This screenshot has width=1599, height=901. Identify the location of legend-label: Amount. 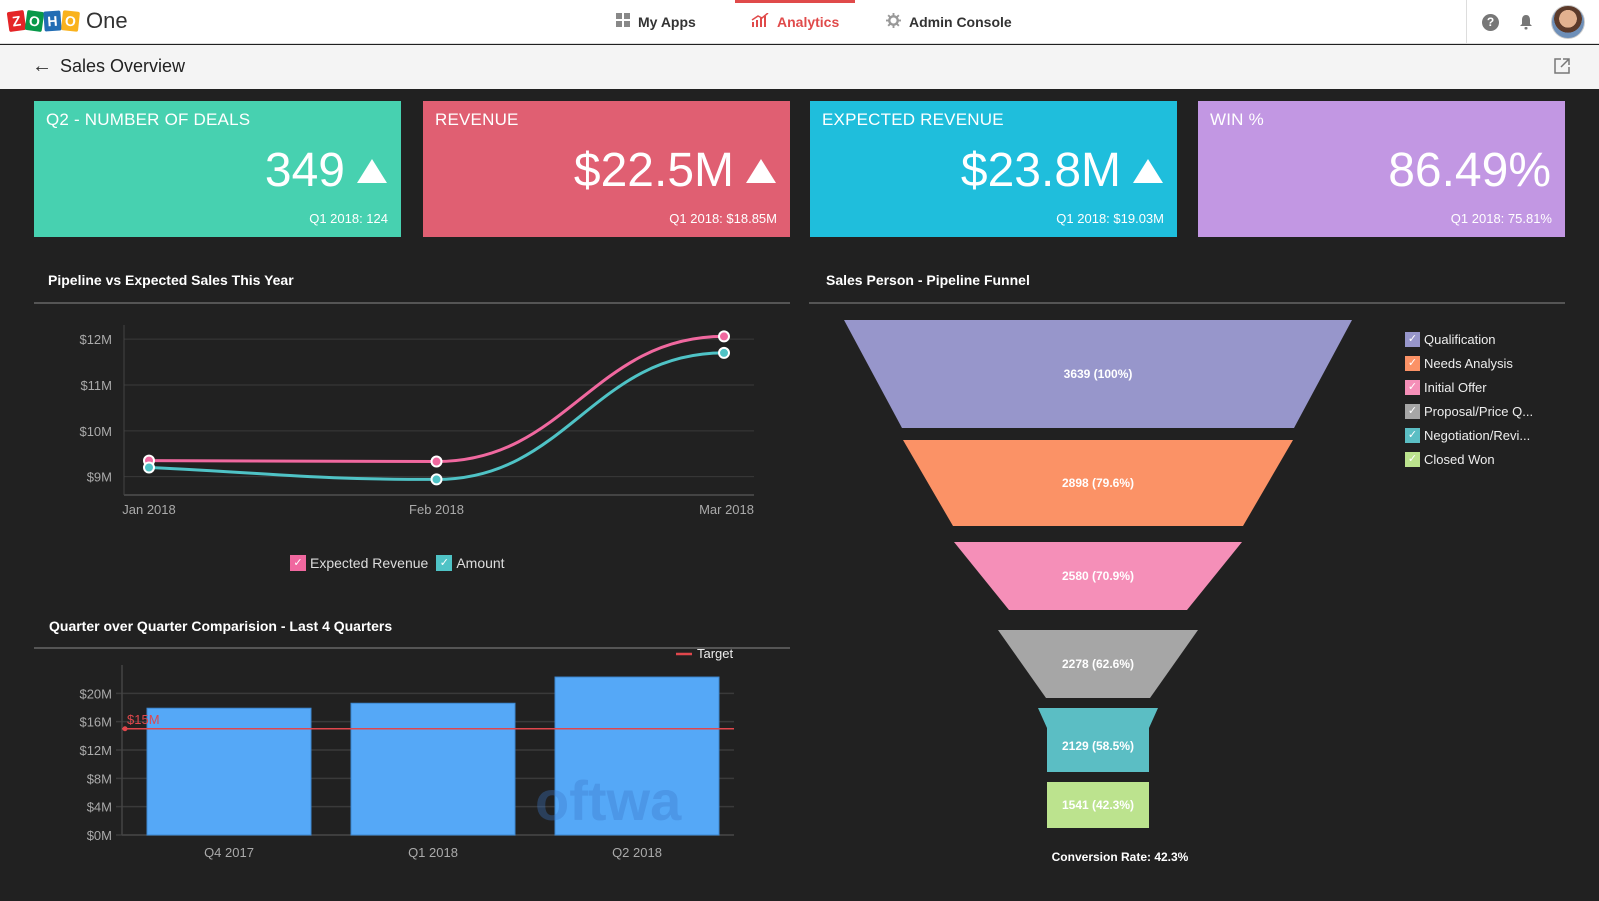
(480, 563).